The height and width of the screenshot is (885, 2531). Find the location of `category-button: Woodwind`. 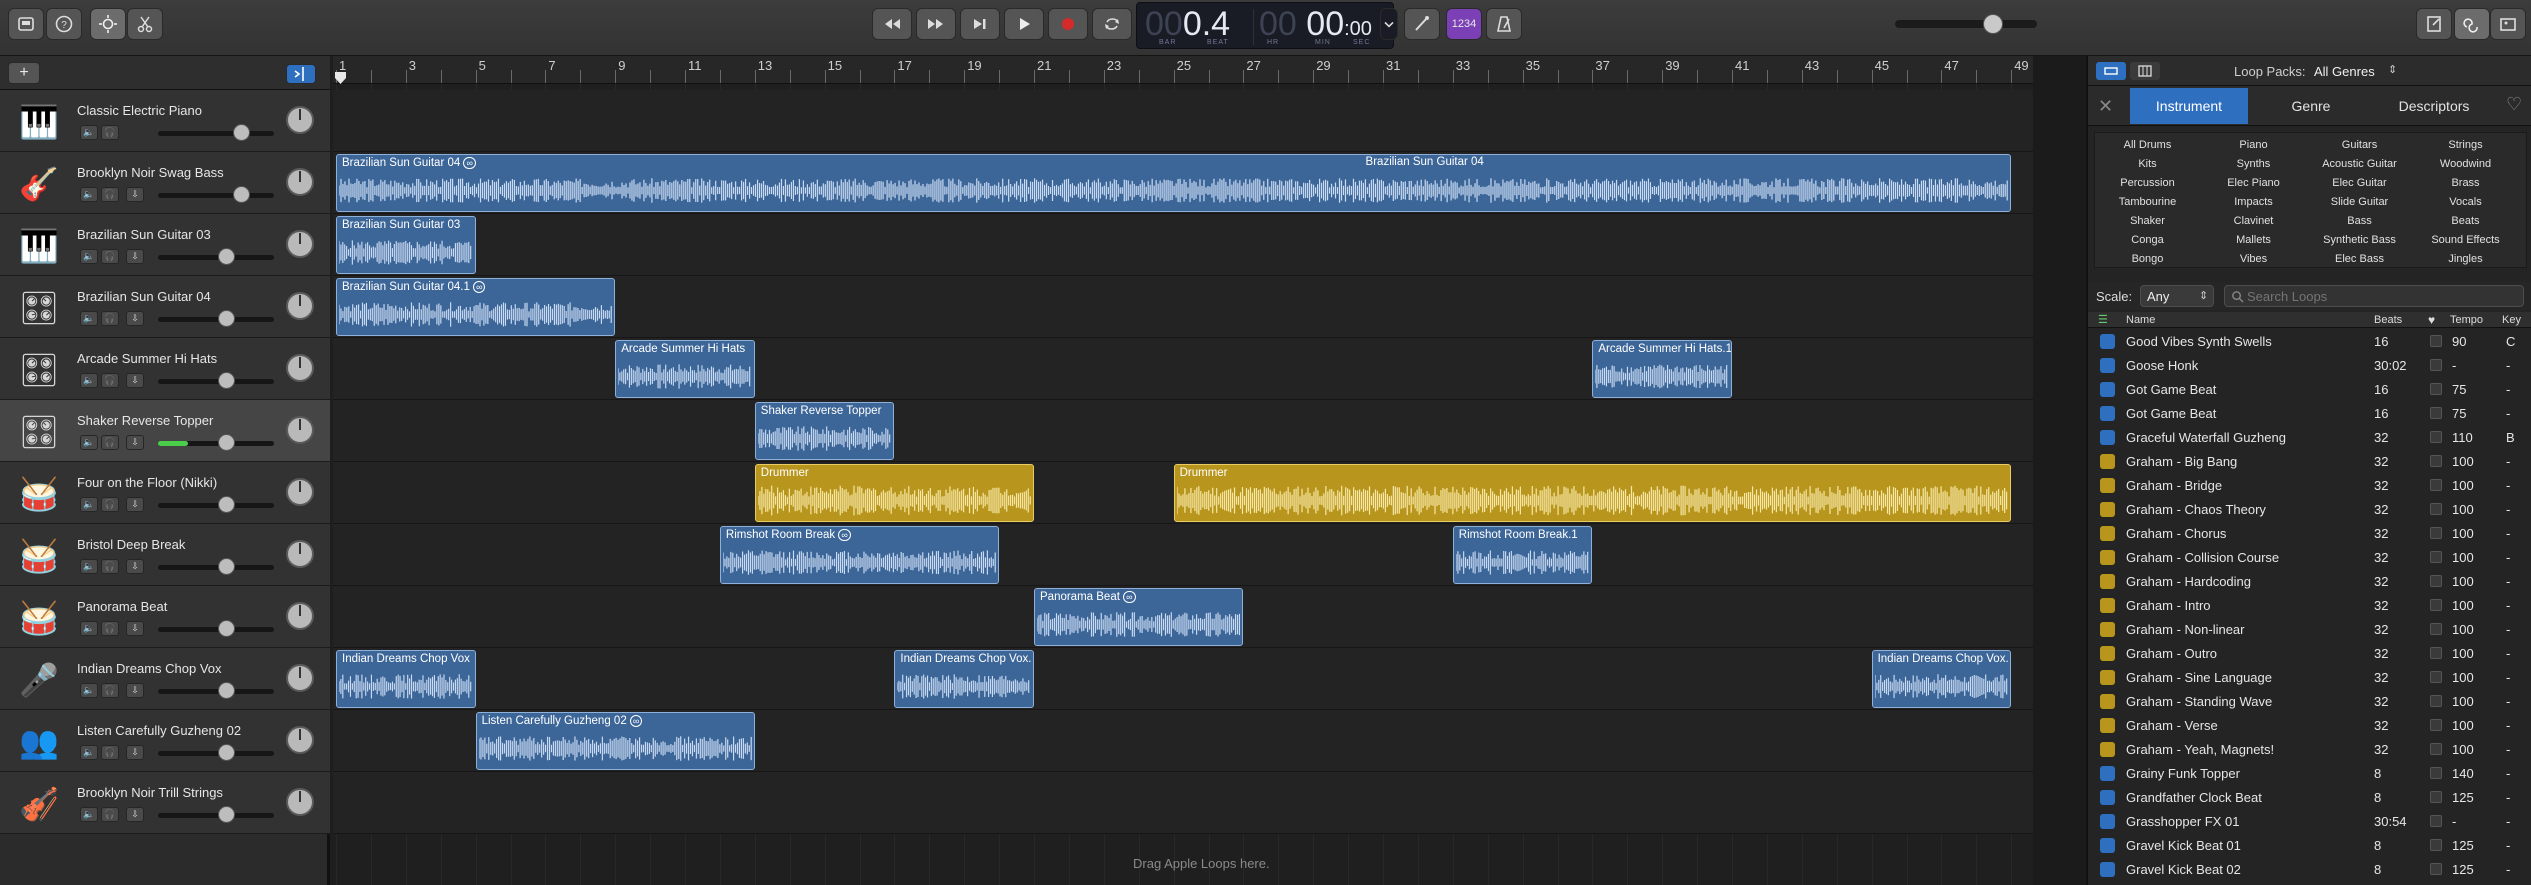

category-button: Woodwind is located at coordinates (2465, 164).